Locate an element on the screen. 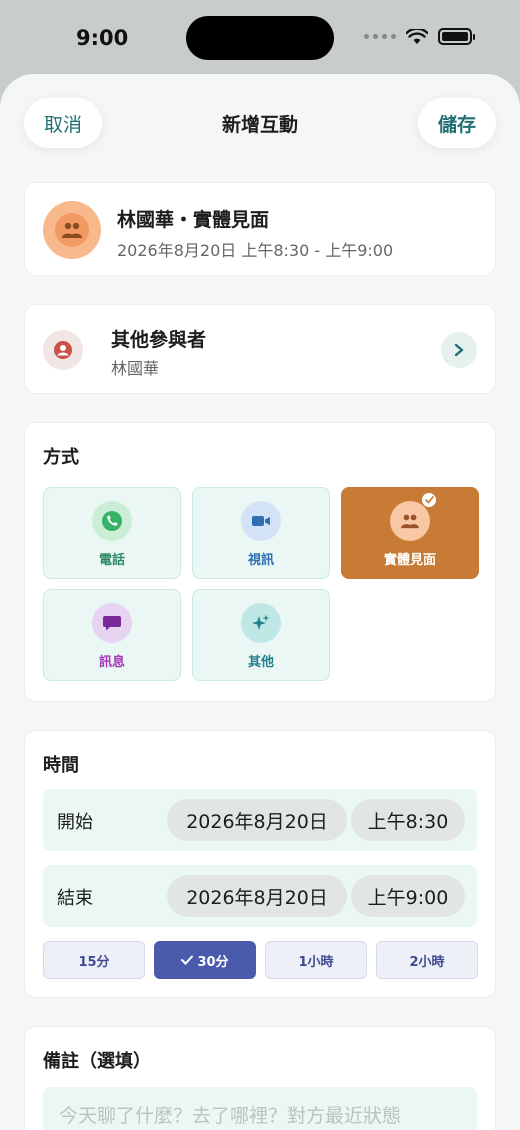 The image size is (520, 1130). video-icon is located at coordinates (261, 521).